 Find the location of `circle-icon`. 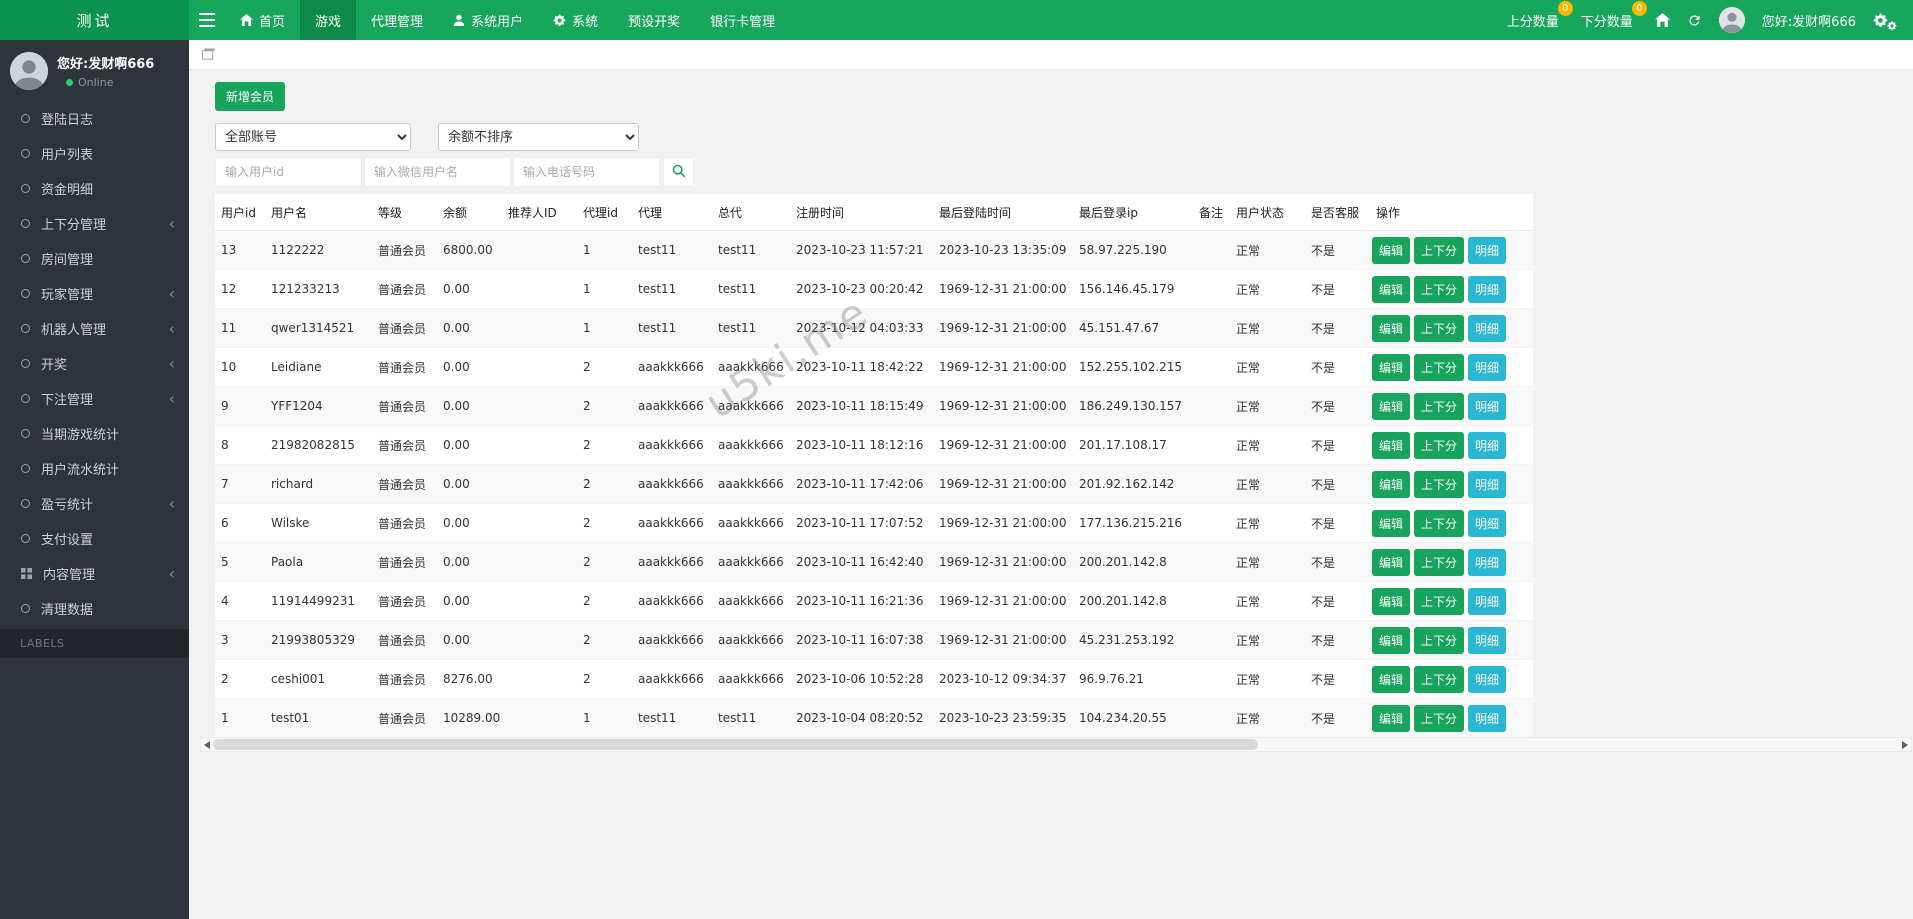

circle-icon is located at coordinates (25, 538).